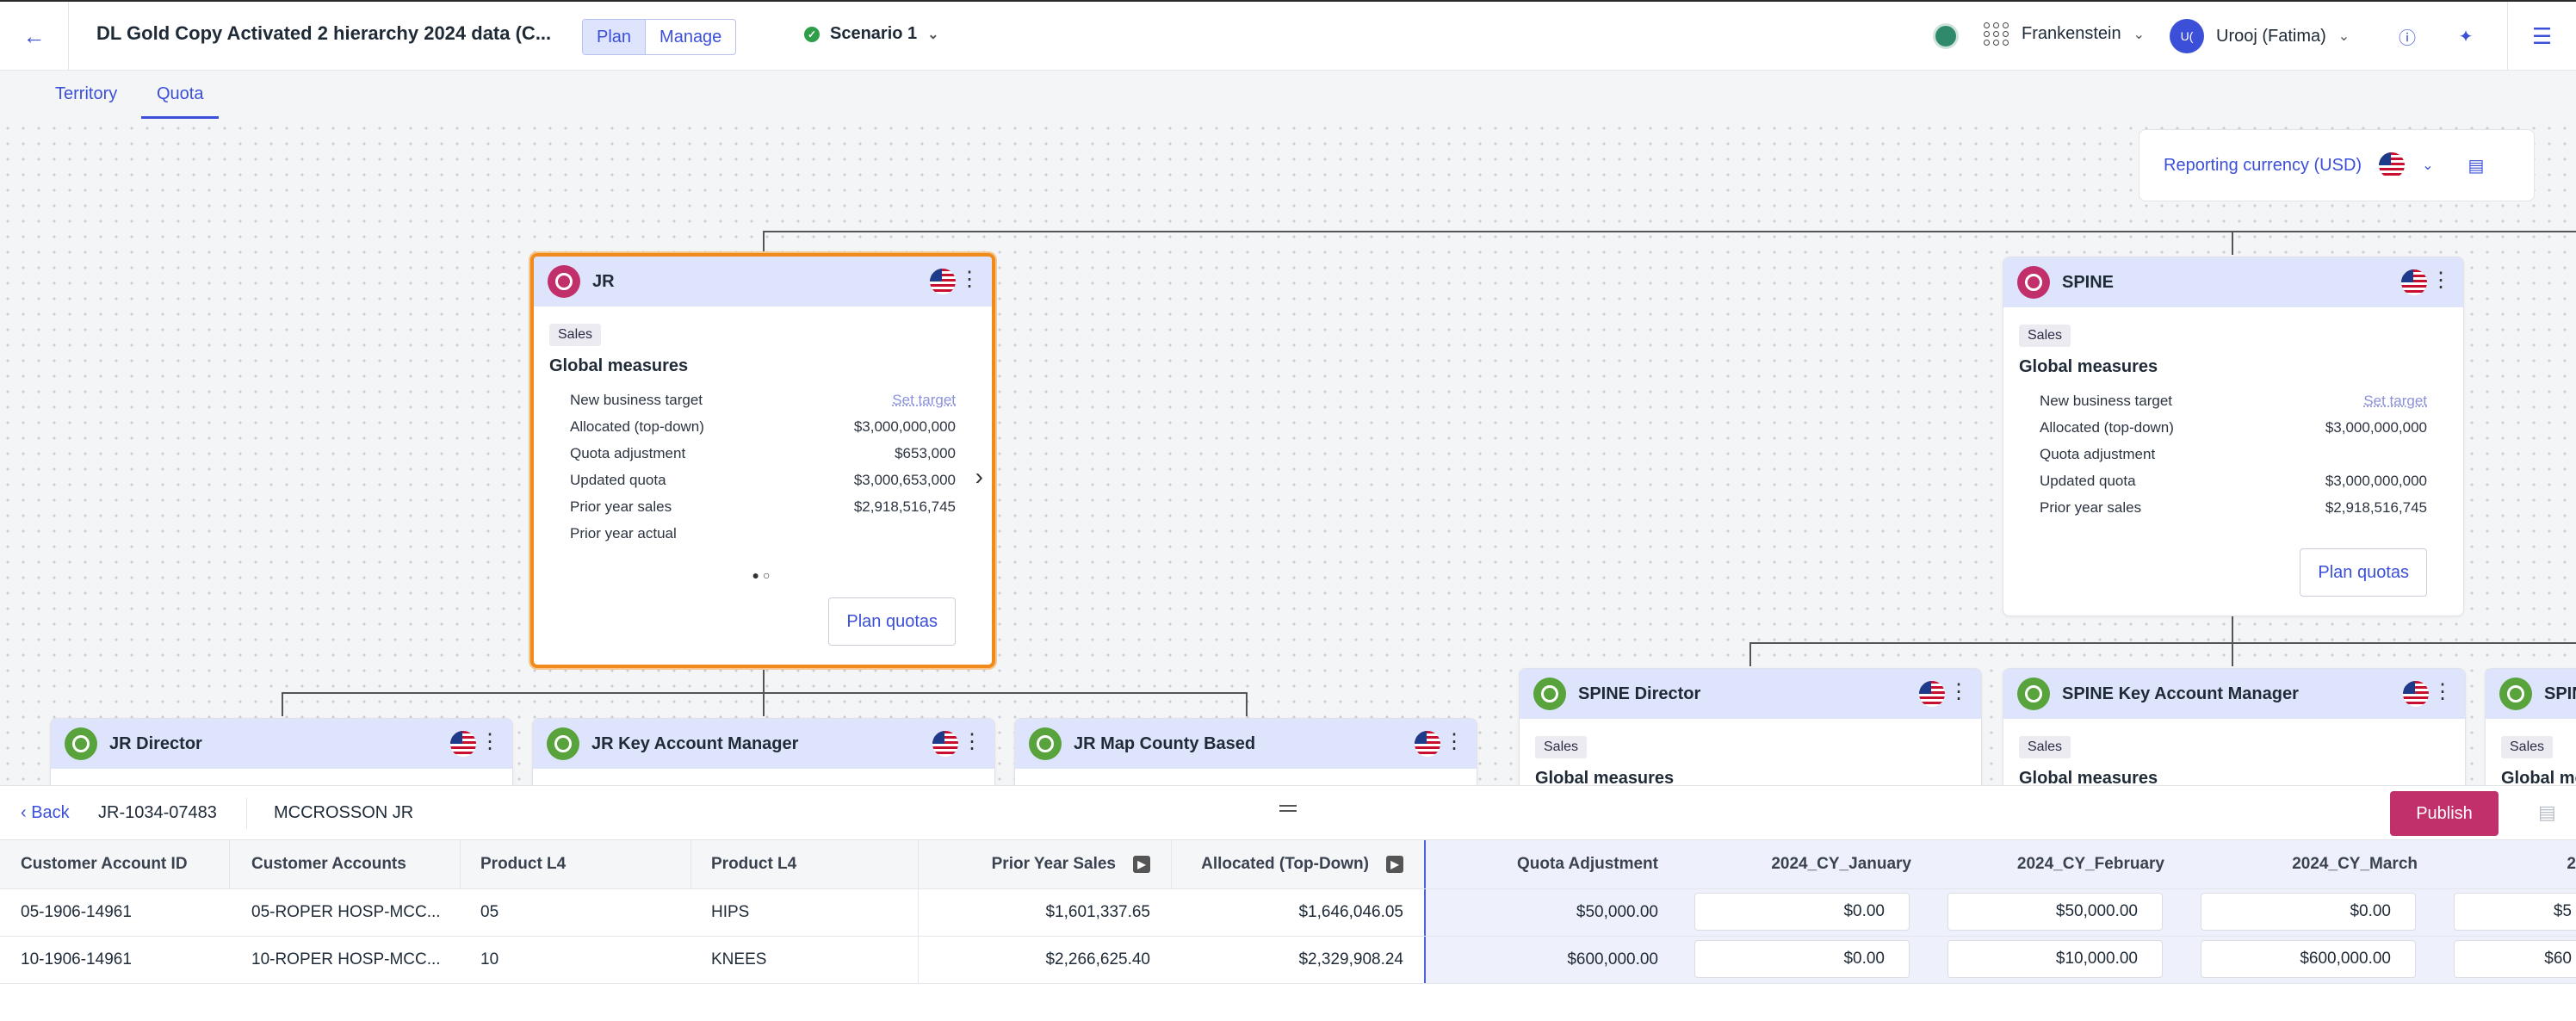 This screenshot has width=2576, height=1021. What do you see at coordinates (2444, 813) in the screenshot?
I see `publish-button: Publish` at bounding box center [2444, 813].